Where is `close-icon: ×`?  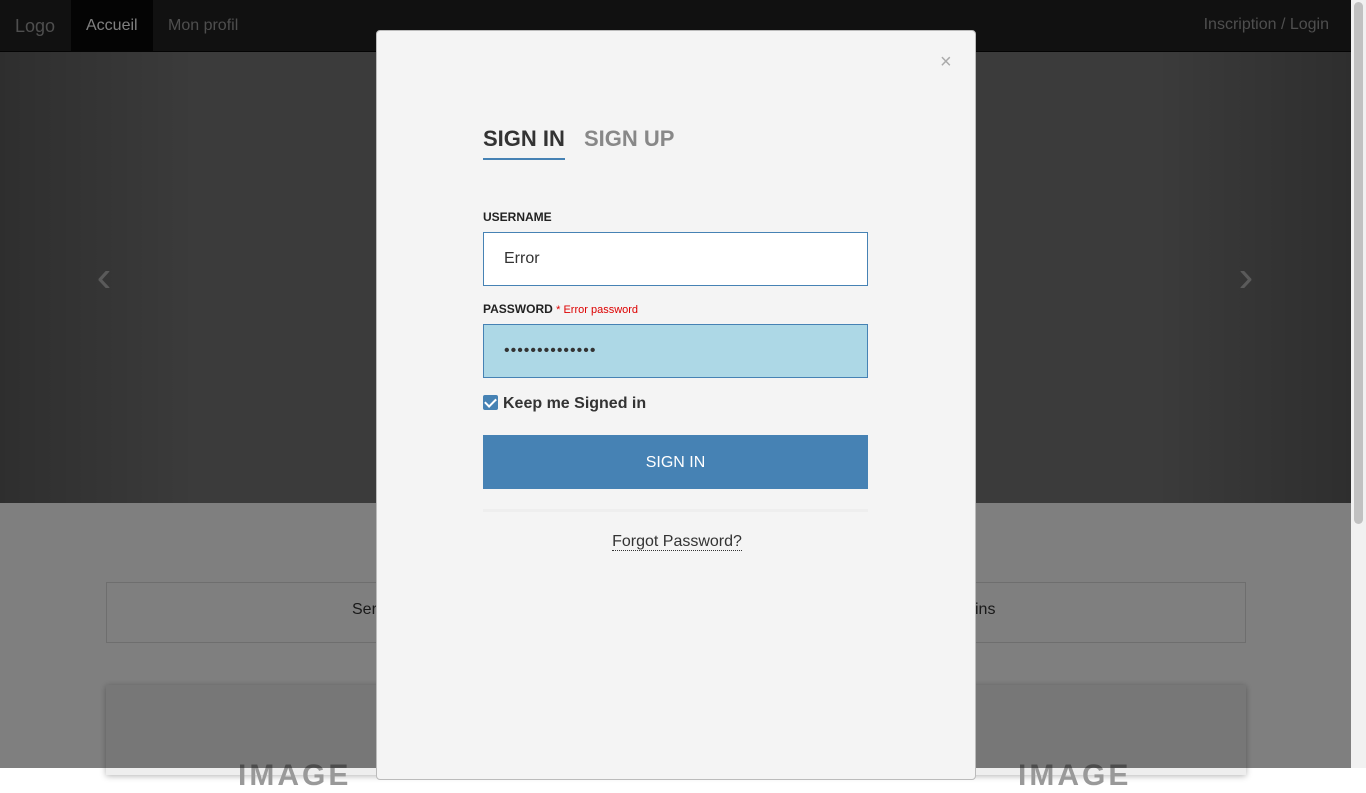 close-icon: × is located at coordinates (946, 62).